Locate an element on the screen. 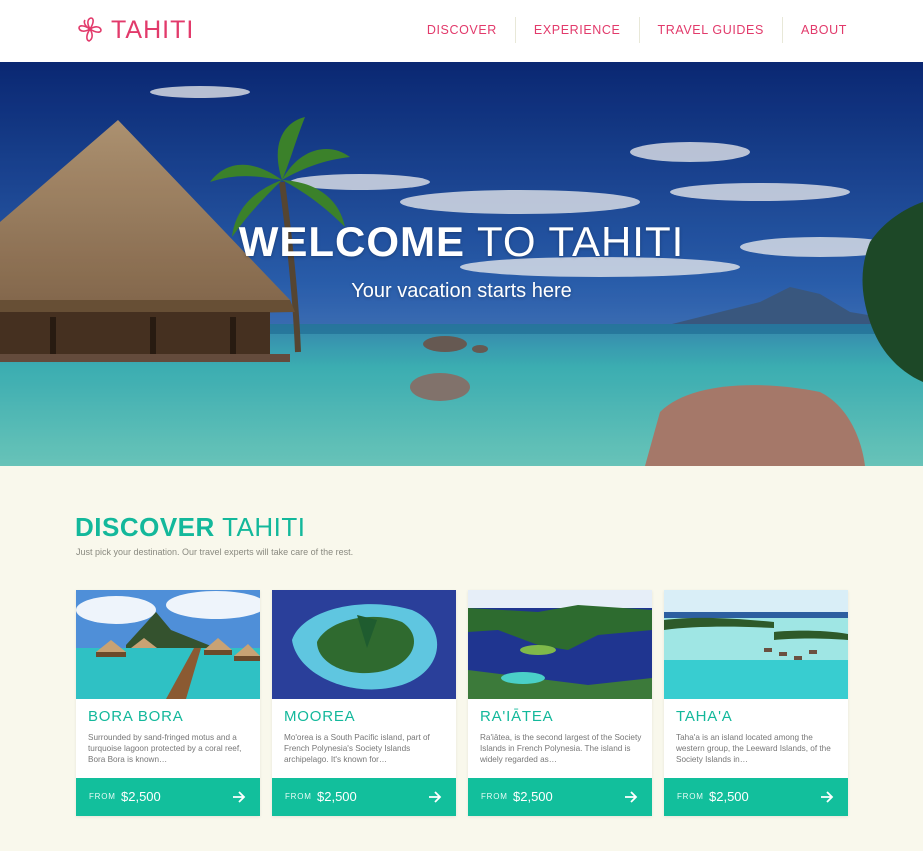  main-nav: DISCOVER EXPERIENCE TRAVEL GUIDES ABOUT is located at coordinates (628, 30).